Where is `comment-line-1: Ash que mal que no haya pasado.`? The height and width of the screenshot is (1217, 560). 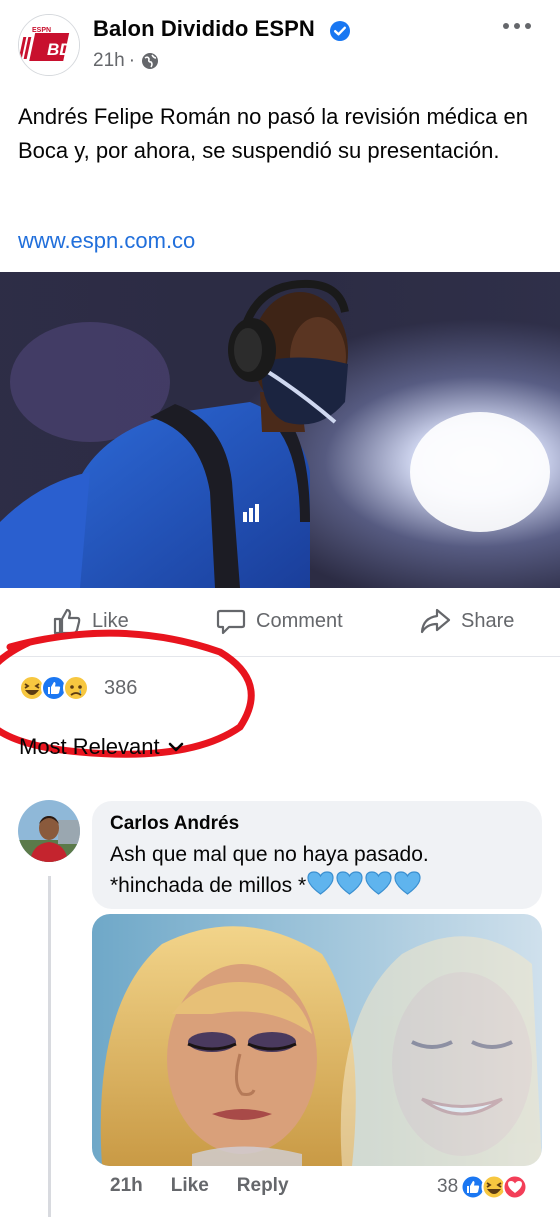 comment-line-1: Ash que mal que no haya pasado. is located at coordinates (269, 854).